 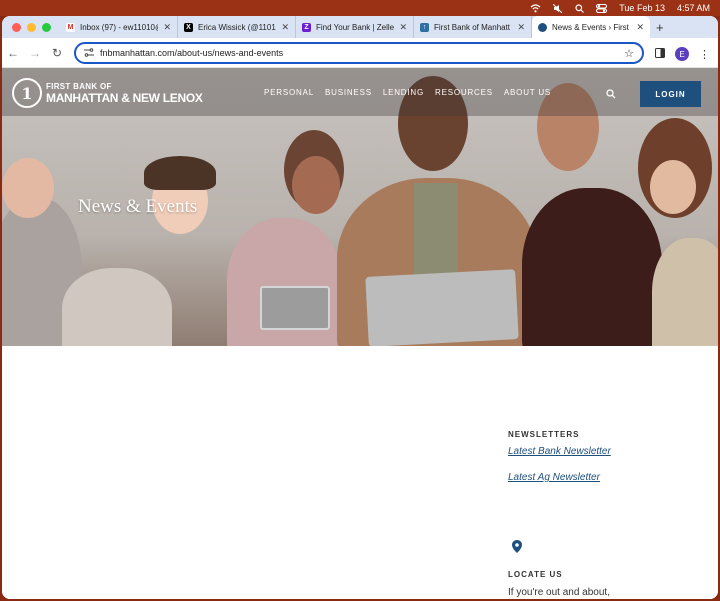 I want to click on locate-section: LOCATE US If you're out and about,, so click(x=608, y=584).